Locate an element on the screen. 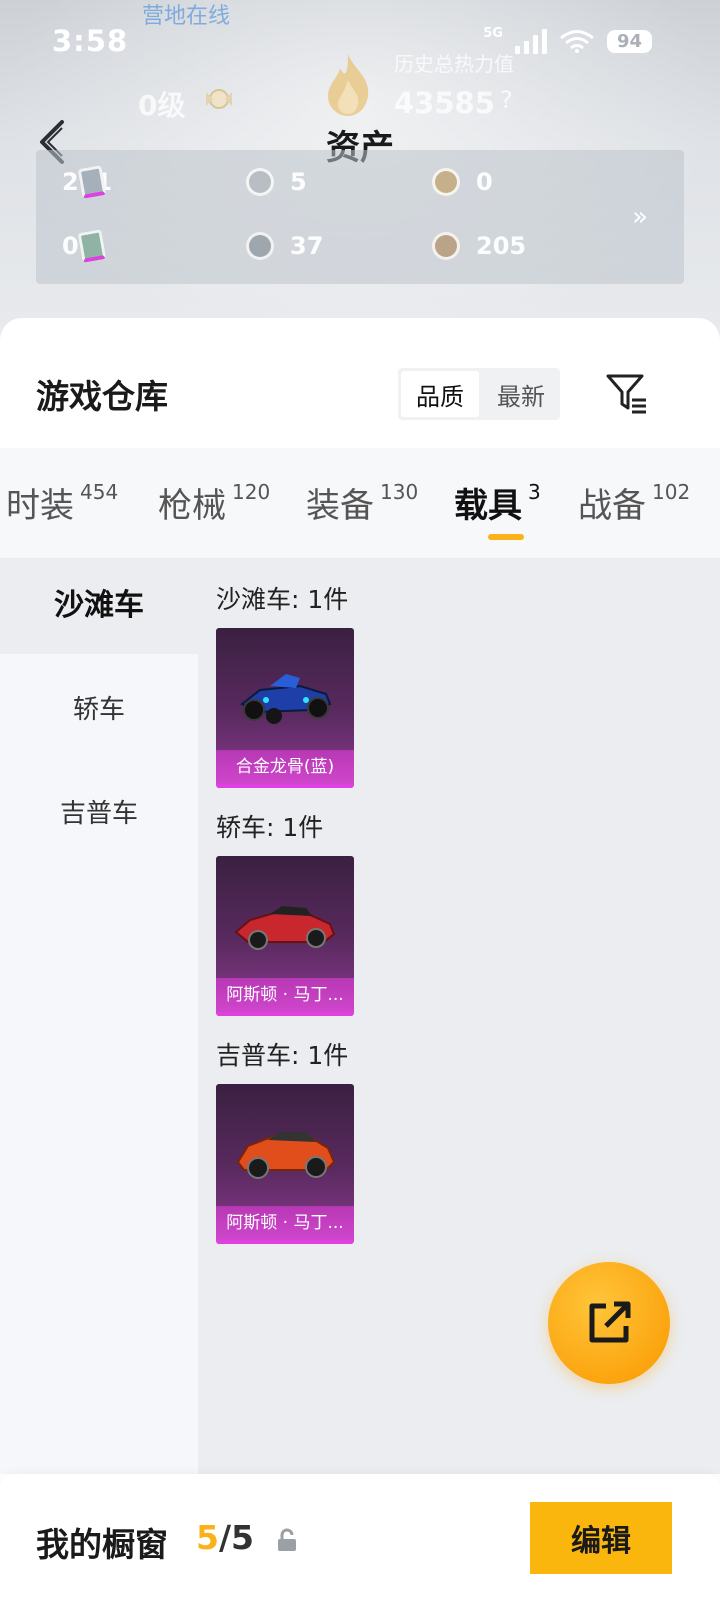  asset-item: 5 is located at coordinates (276, 182).